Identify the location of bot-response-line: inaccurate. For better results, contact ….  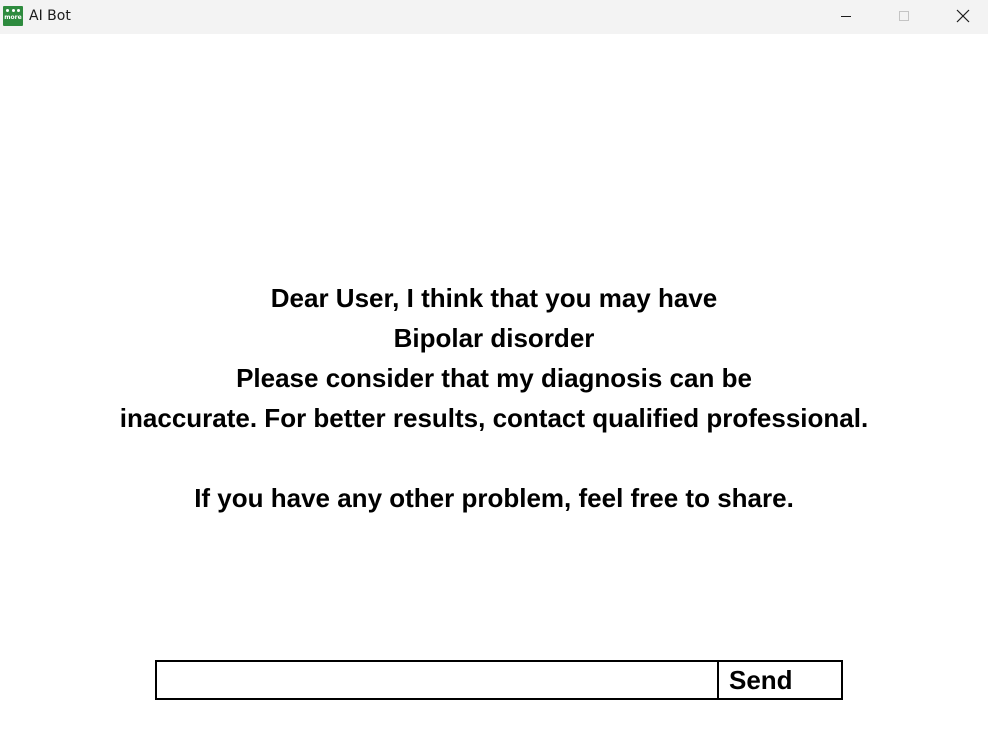
(494, 418).